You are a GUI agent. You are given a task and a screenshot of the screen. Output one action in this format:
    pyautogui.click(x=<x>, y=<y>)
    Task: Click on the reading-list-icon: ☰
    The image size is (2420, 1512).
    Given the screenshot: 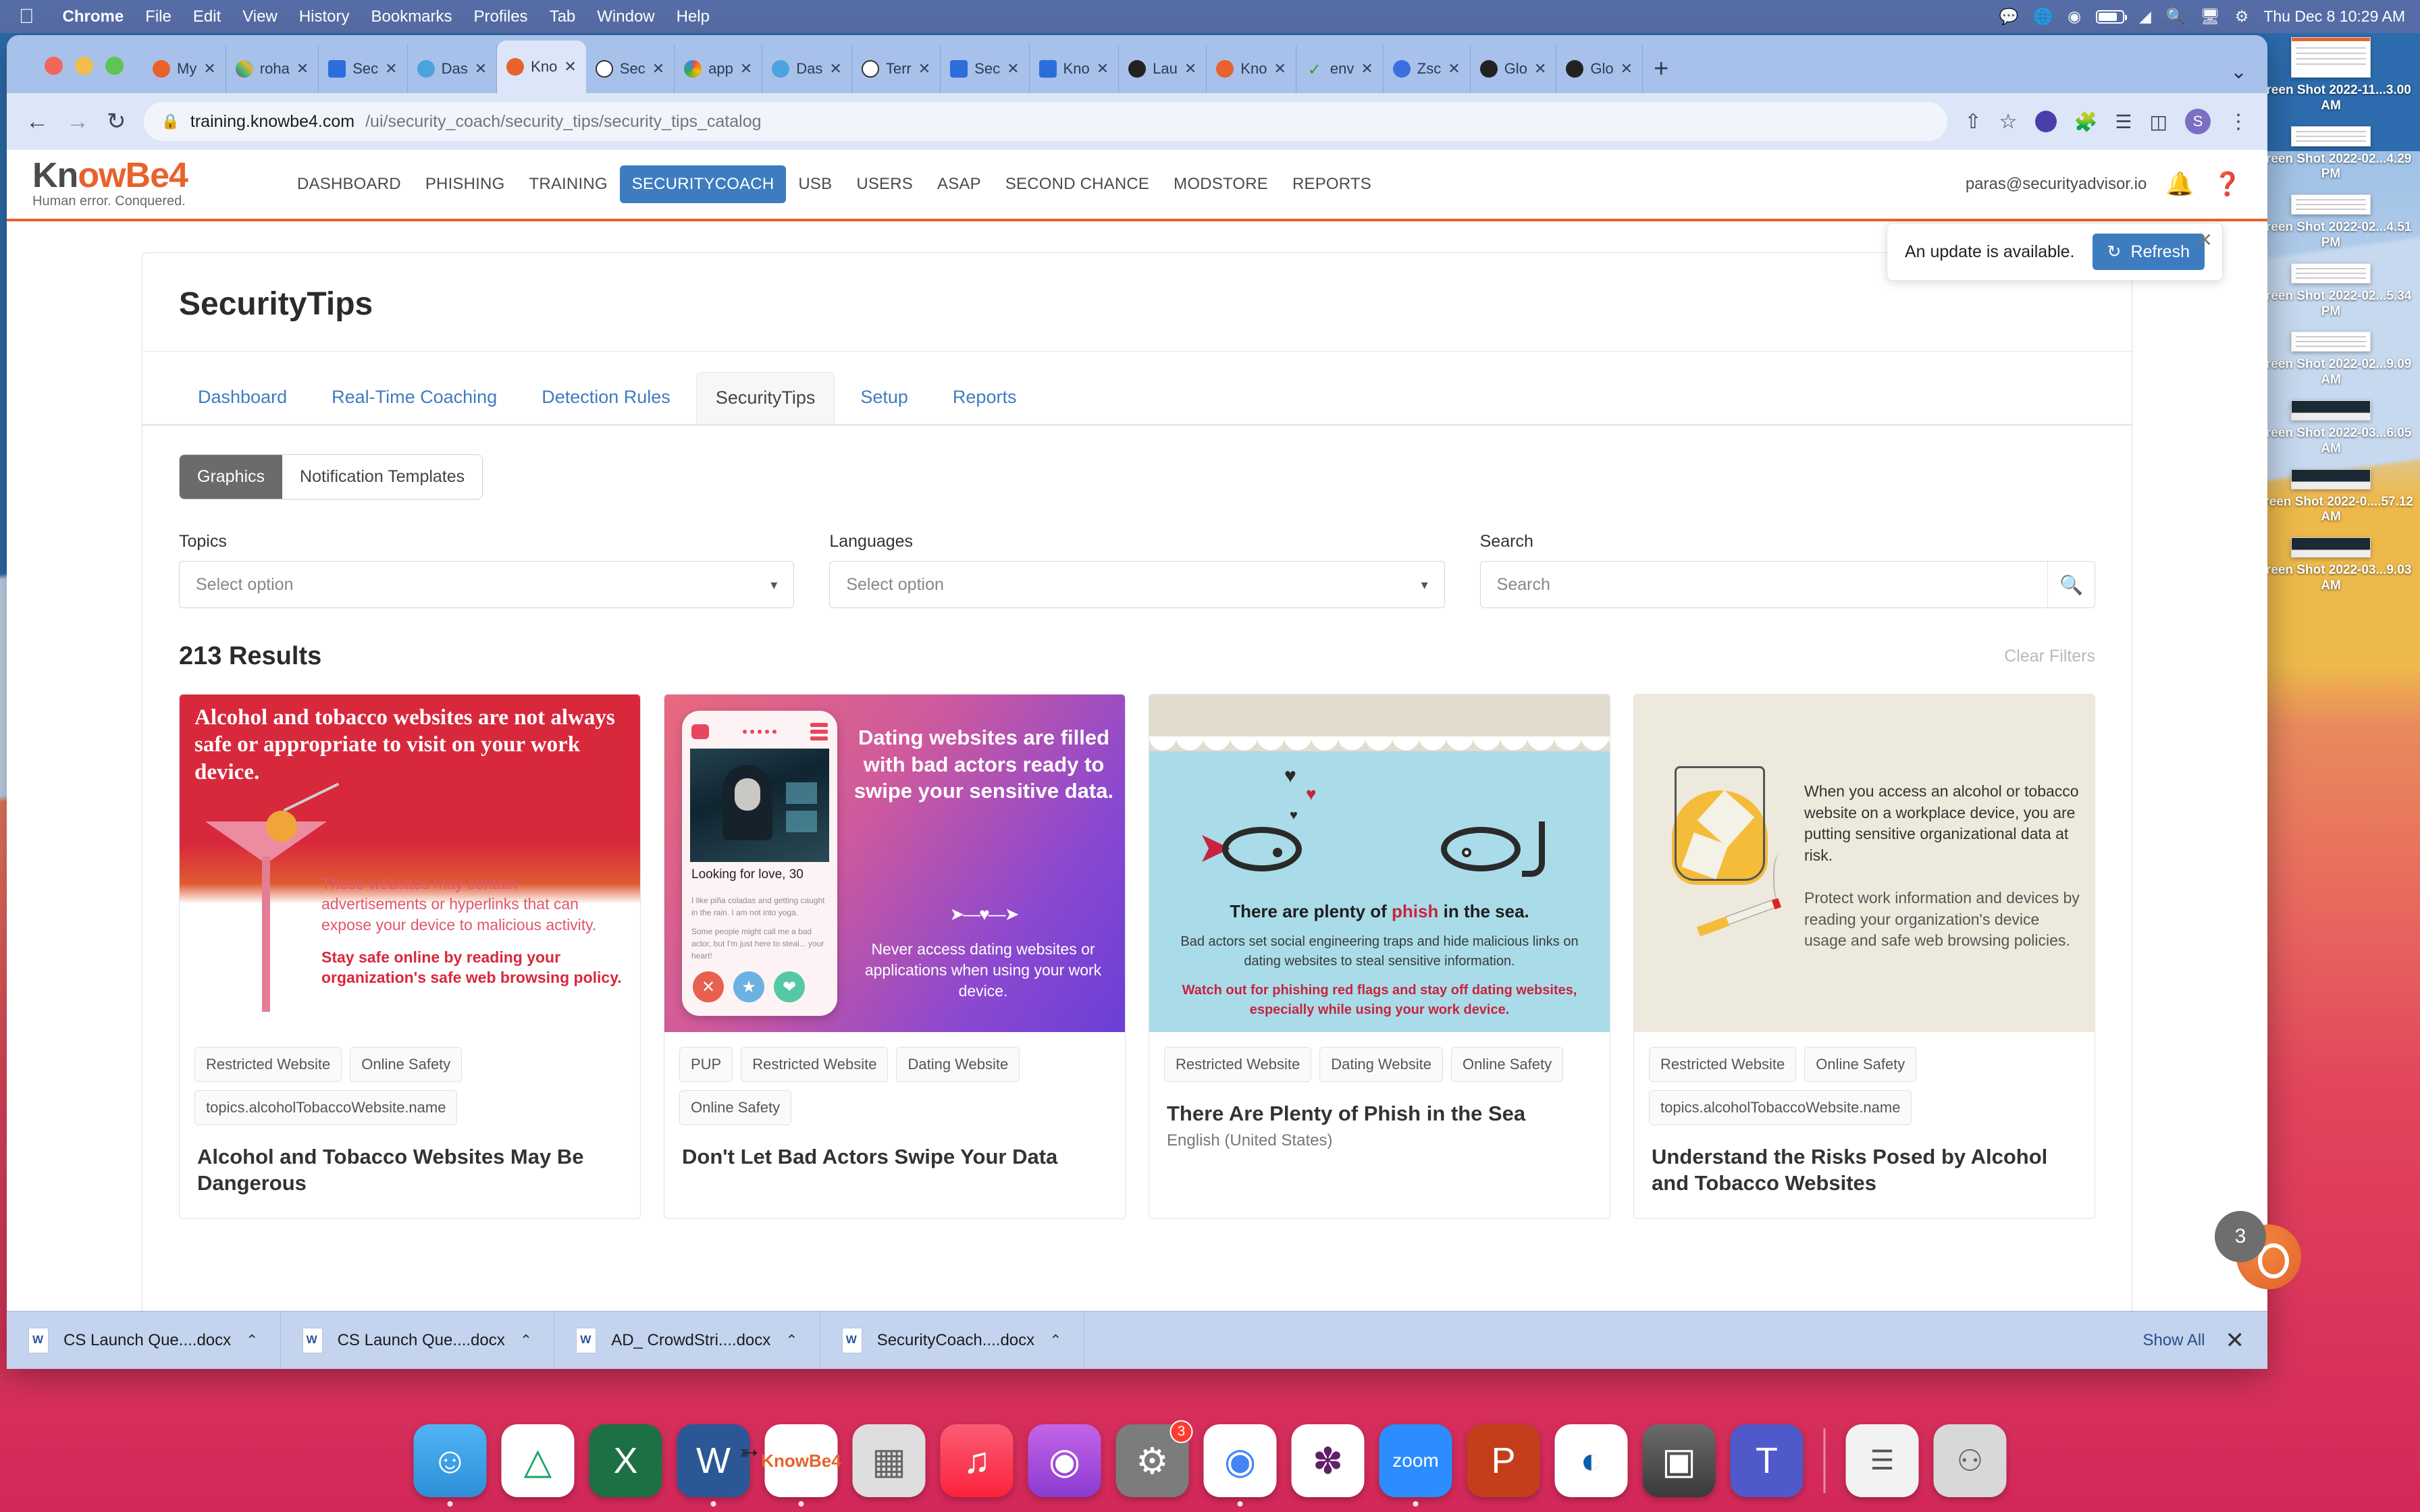 What is the action you would take?
    pyautogui.click(x=2123, y=122)
    